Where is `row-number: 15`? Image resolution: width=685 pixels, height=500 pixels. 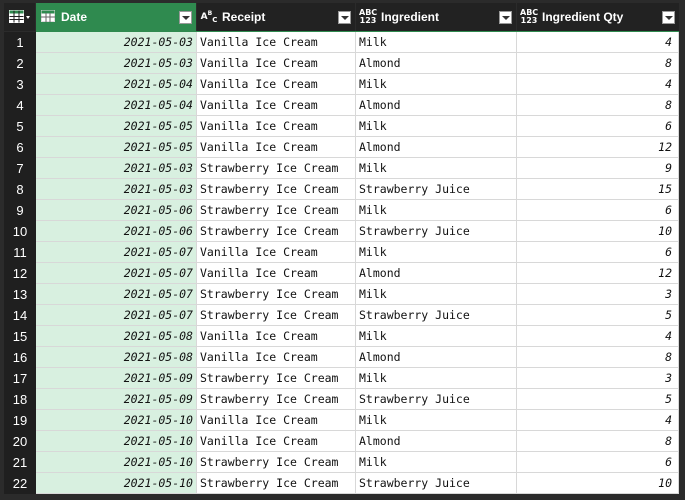
row-number: 15 is located at coordinates (20, 336).